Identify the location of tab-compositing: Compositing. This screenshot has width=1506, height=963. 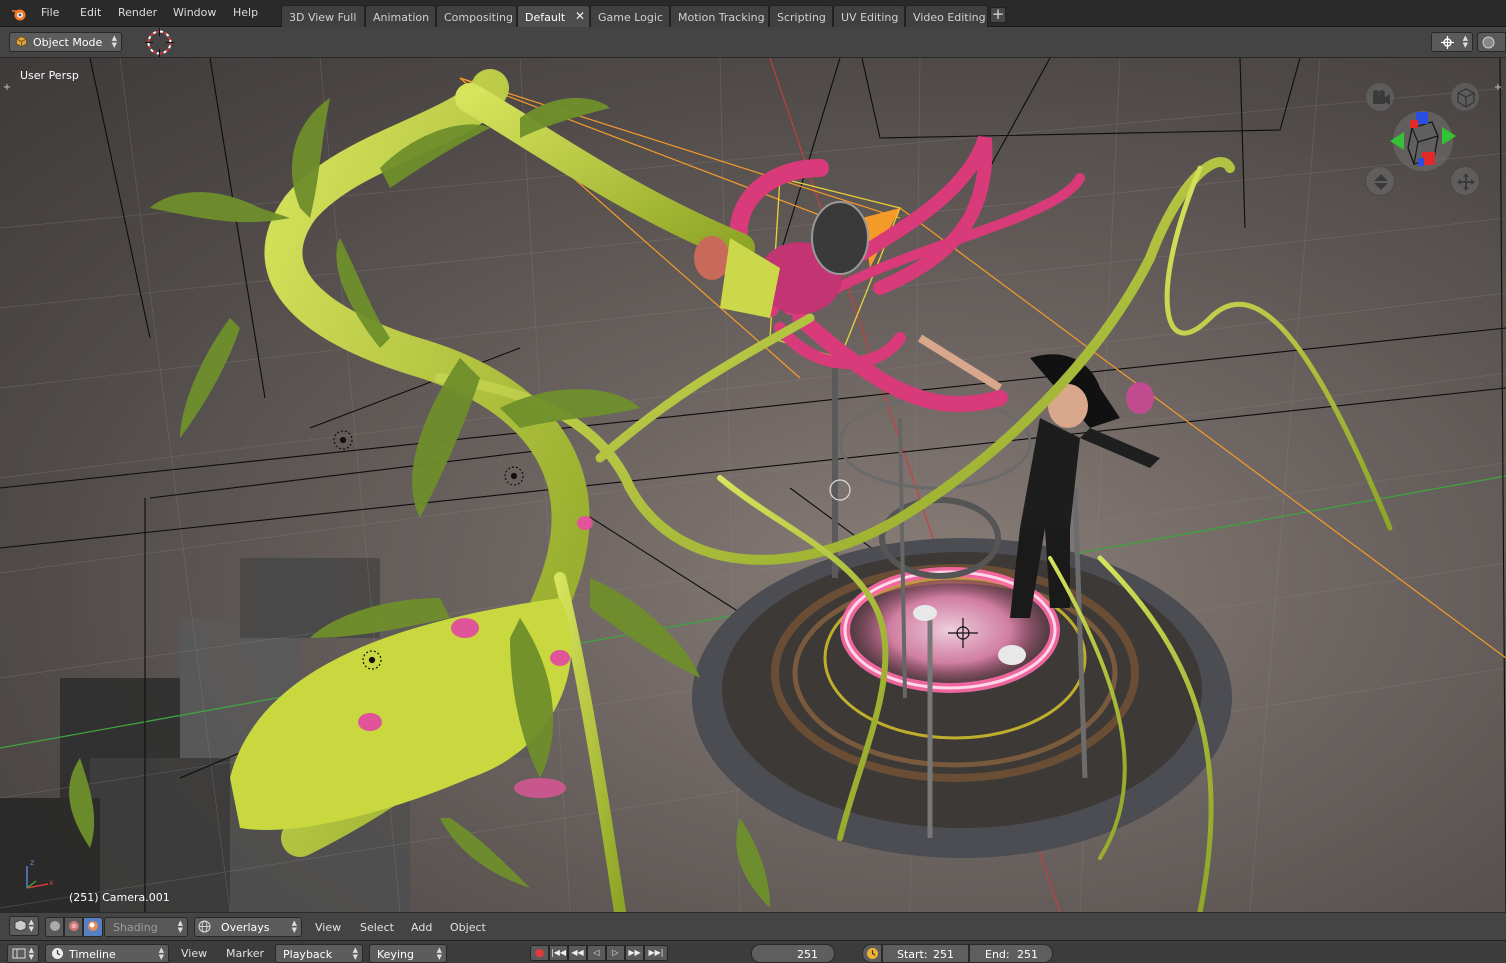
(476, 16).